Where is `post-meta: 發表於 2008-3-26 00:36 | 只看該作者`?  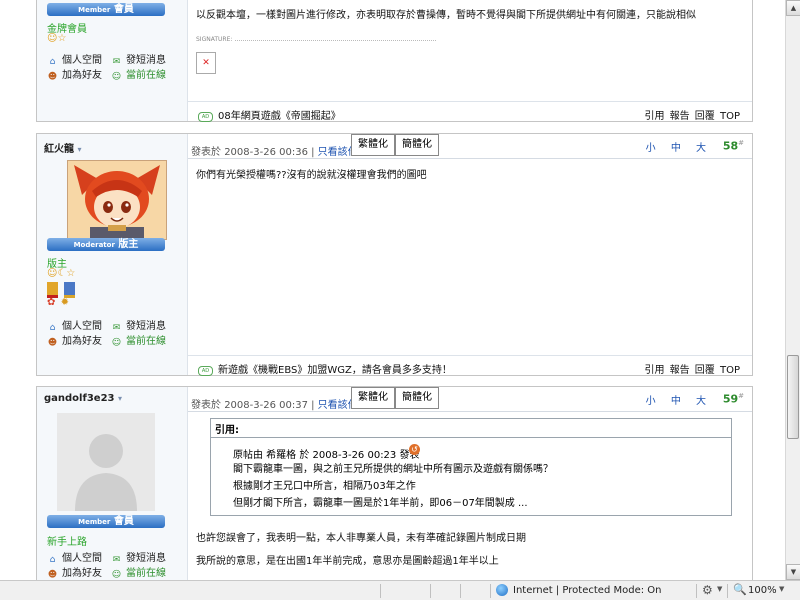
post-meta: 發表於 2008-3-26 00:36 | 只看該作者 is located at coordinates (279, 152).